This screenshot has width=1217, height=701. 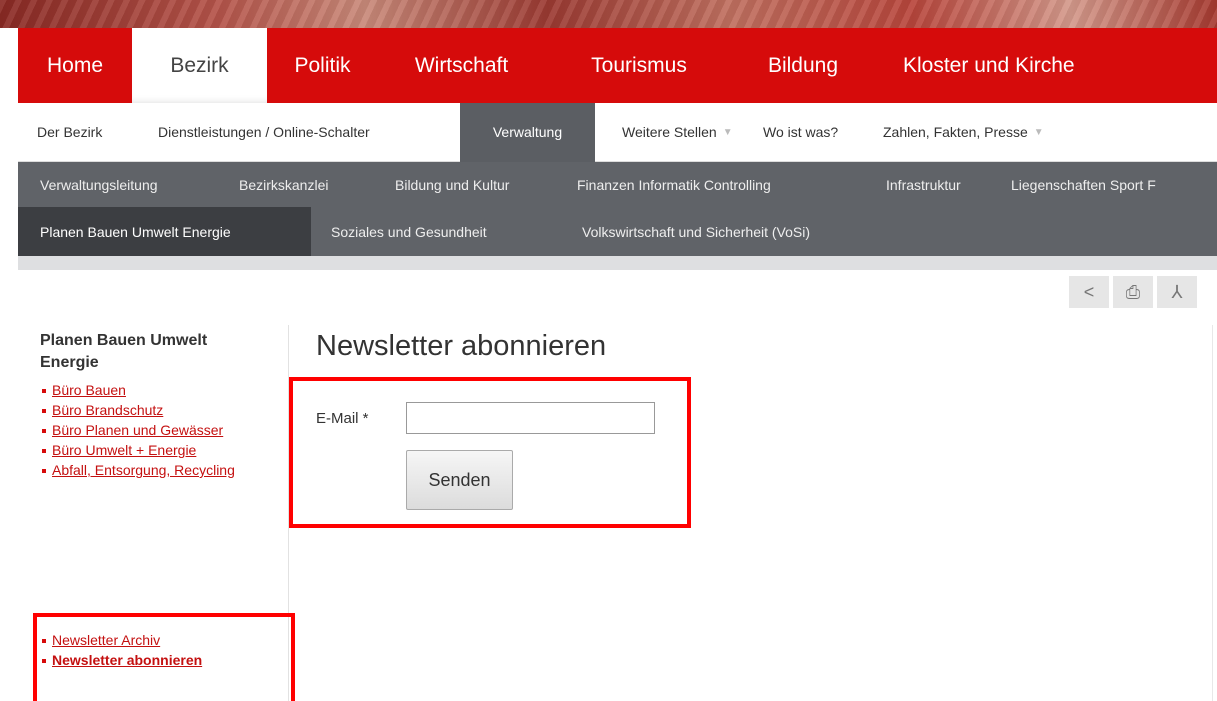 What do you see at coordinates (608, 14) in the screenshot?
I see `header-banner-image` at bounding box center [608, 14].